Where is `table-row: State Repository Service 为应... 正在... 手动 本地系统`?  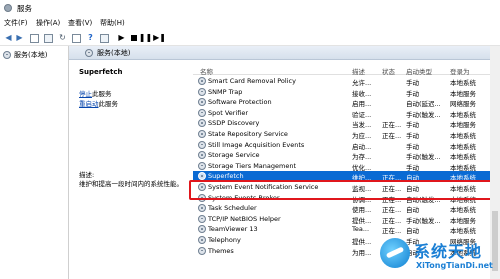 table-row: State Repository Service 为应... 正在... 手动 本地系统 is located at coordinates (346, 134).